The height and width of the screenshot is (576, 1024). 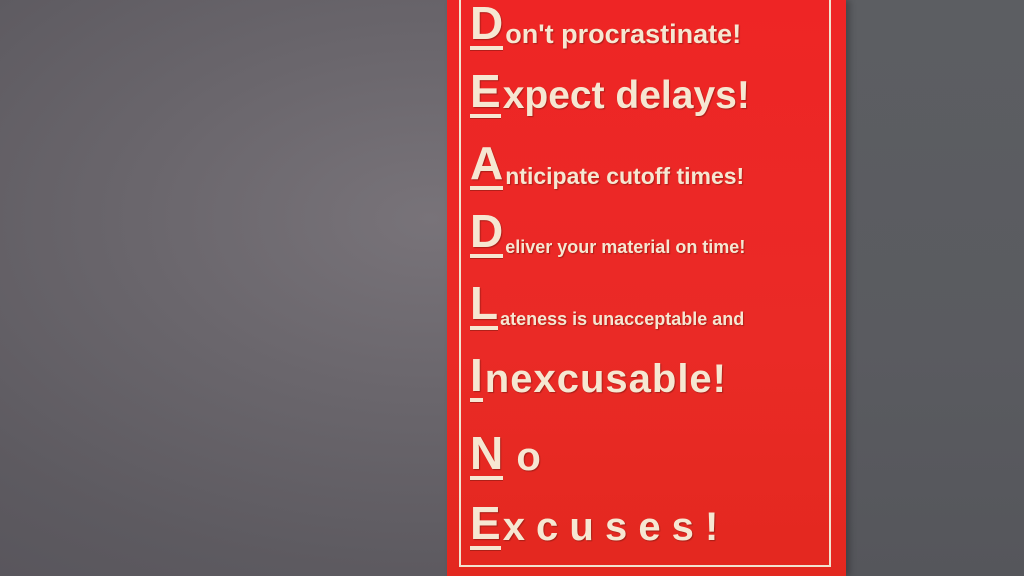 What do you see at coordinates (607, 303) in the screenshot?
I see `poster-line-5: L ateness is unacceptable and` at bounding box center [607, 303].